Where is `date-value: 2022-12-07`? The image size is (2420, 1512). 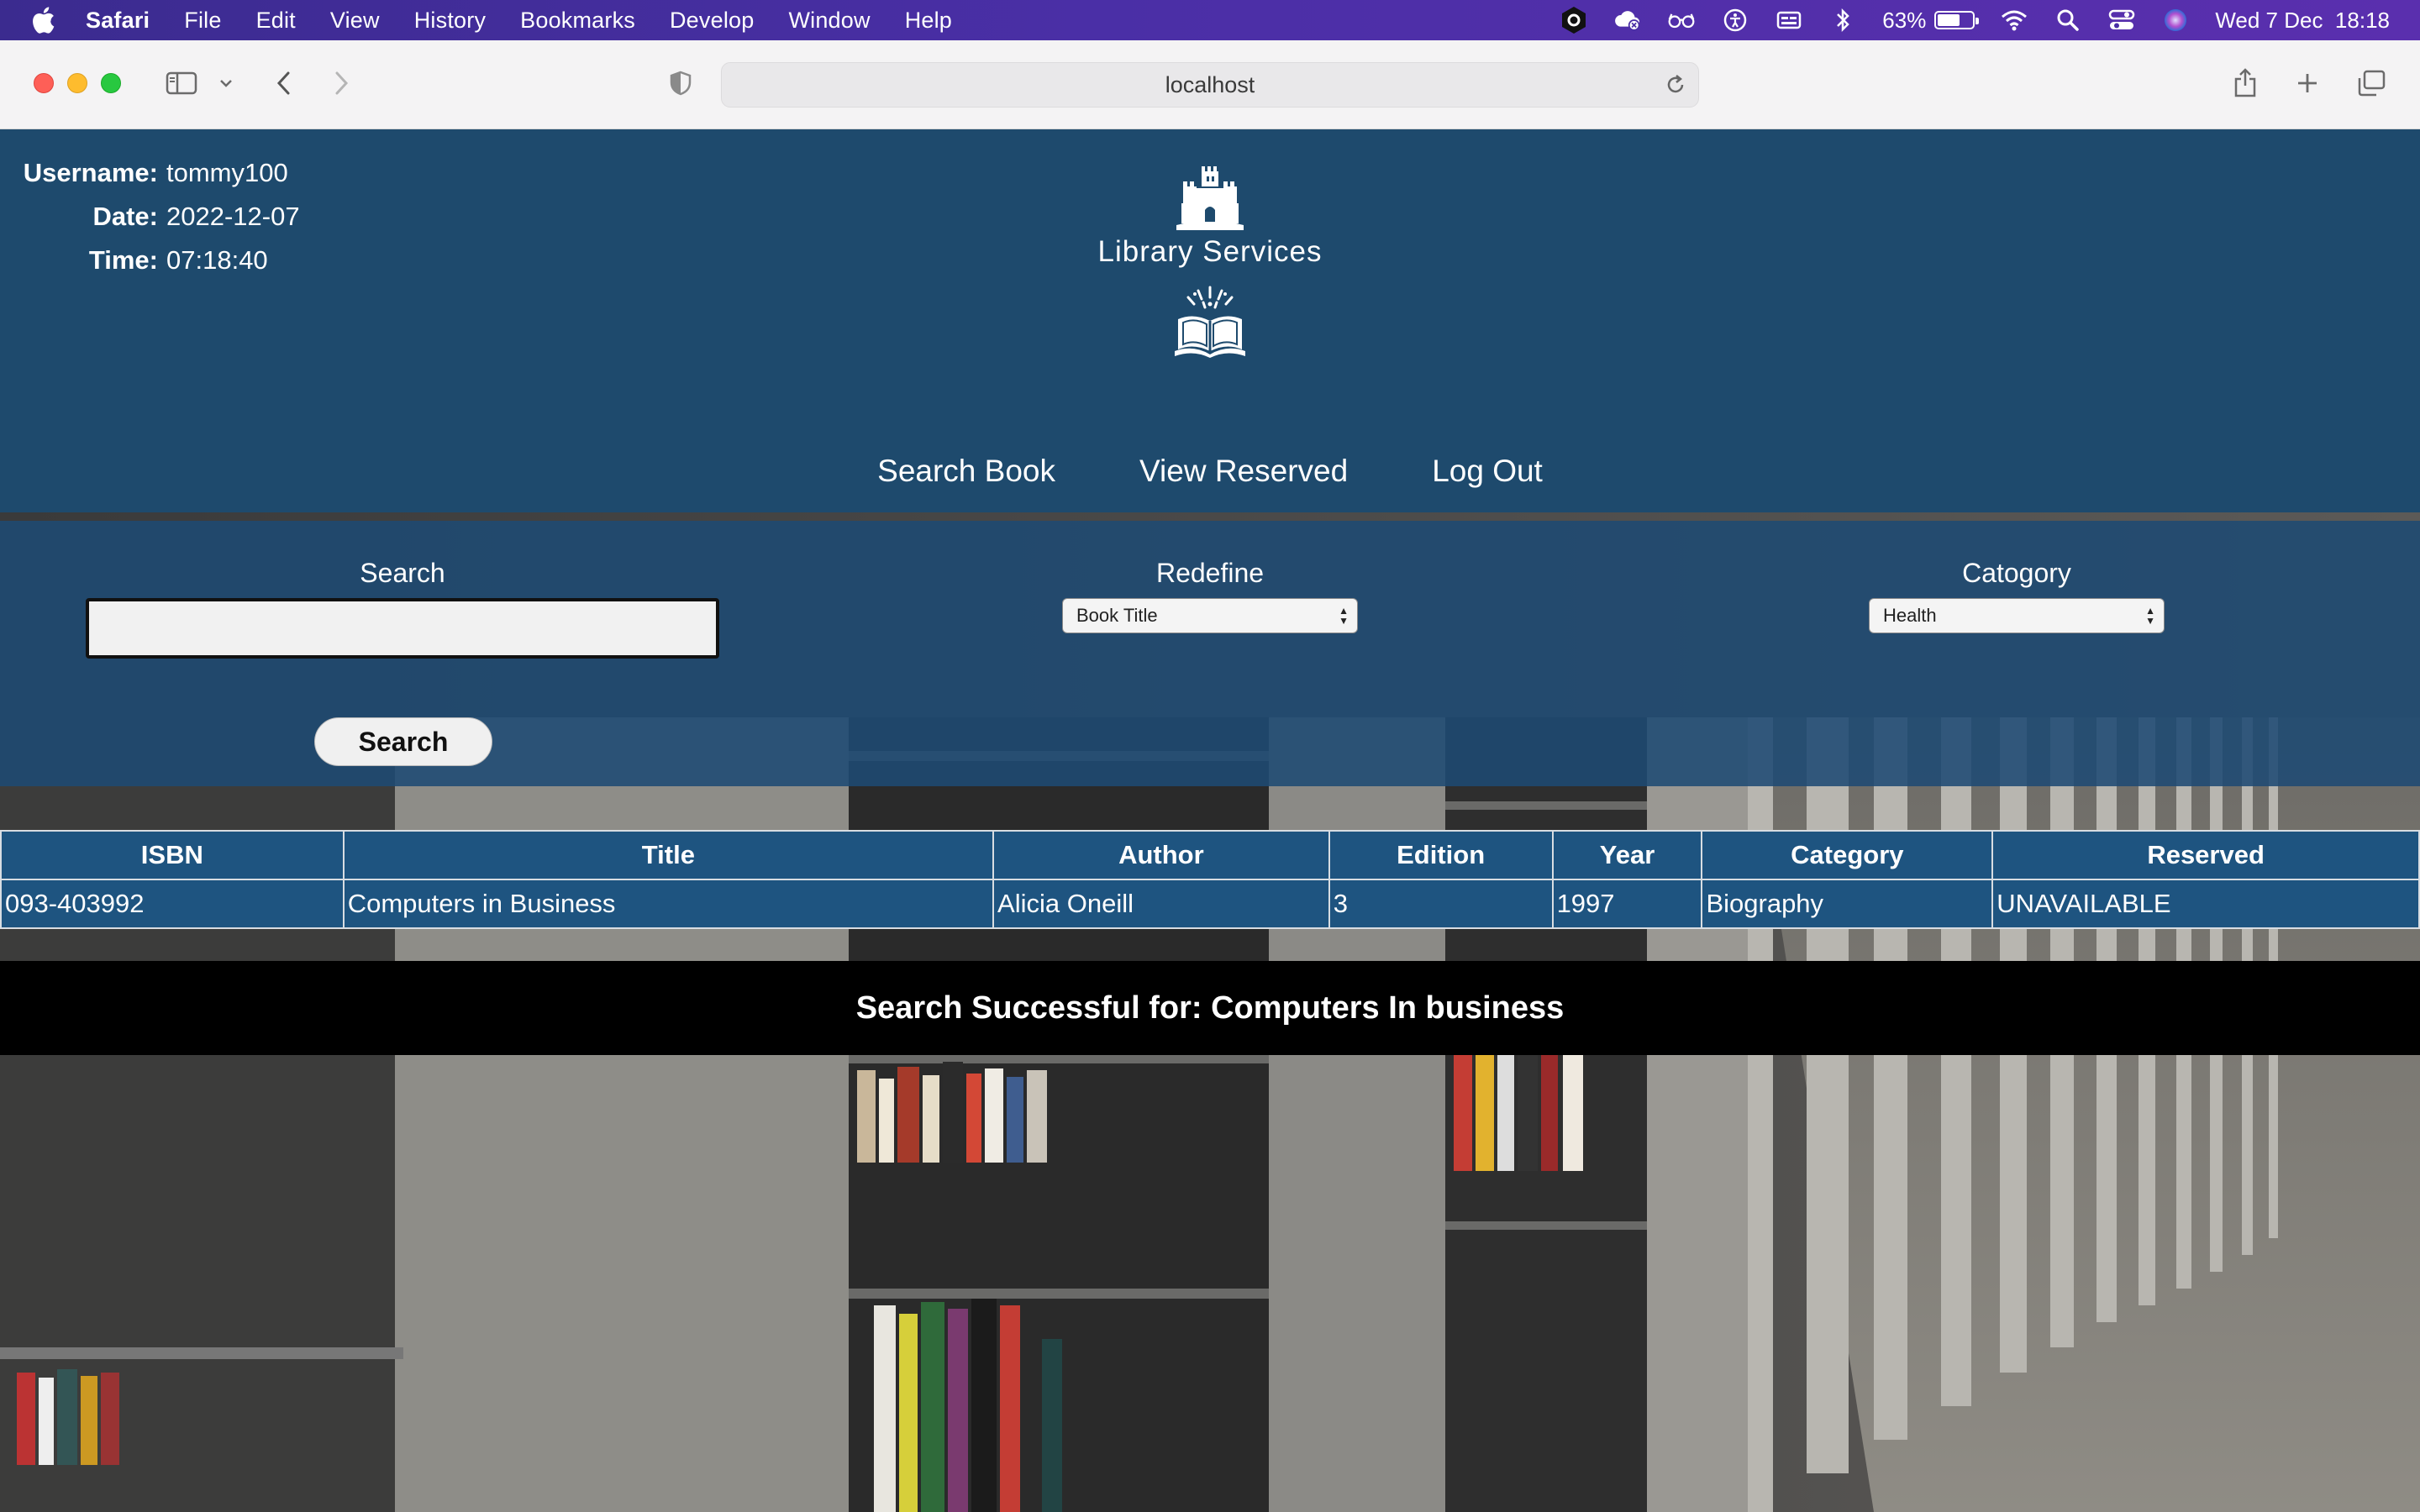
date-value: 2022-12-07 is located at coordinates (233, 216).